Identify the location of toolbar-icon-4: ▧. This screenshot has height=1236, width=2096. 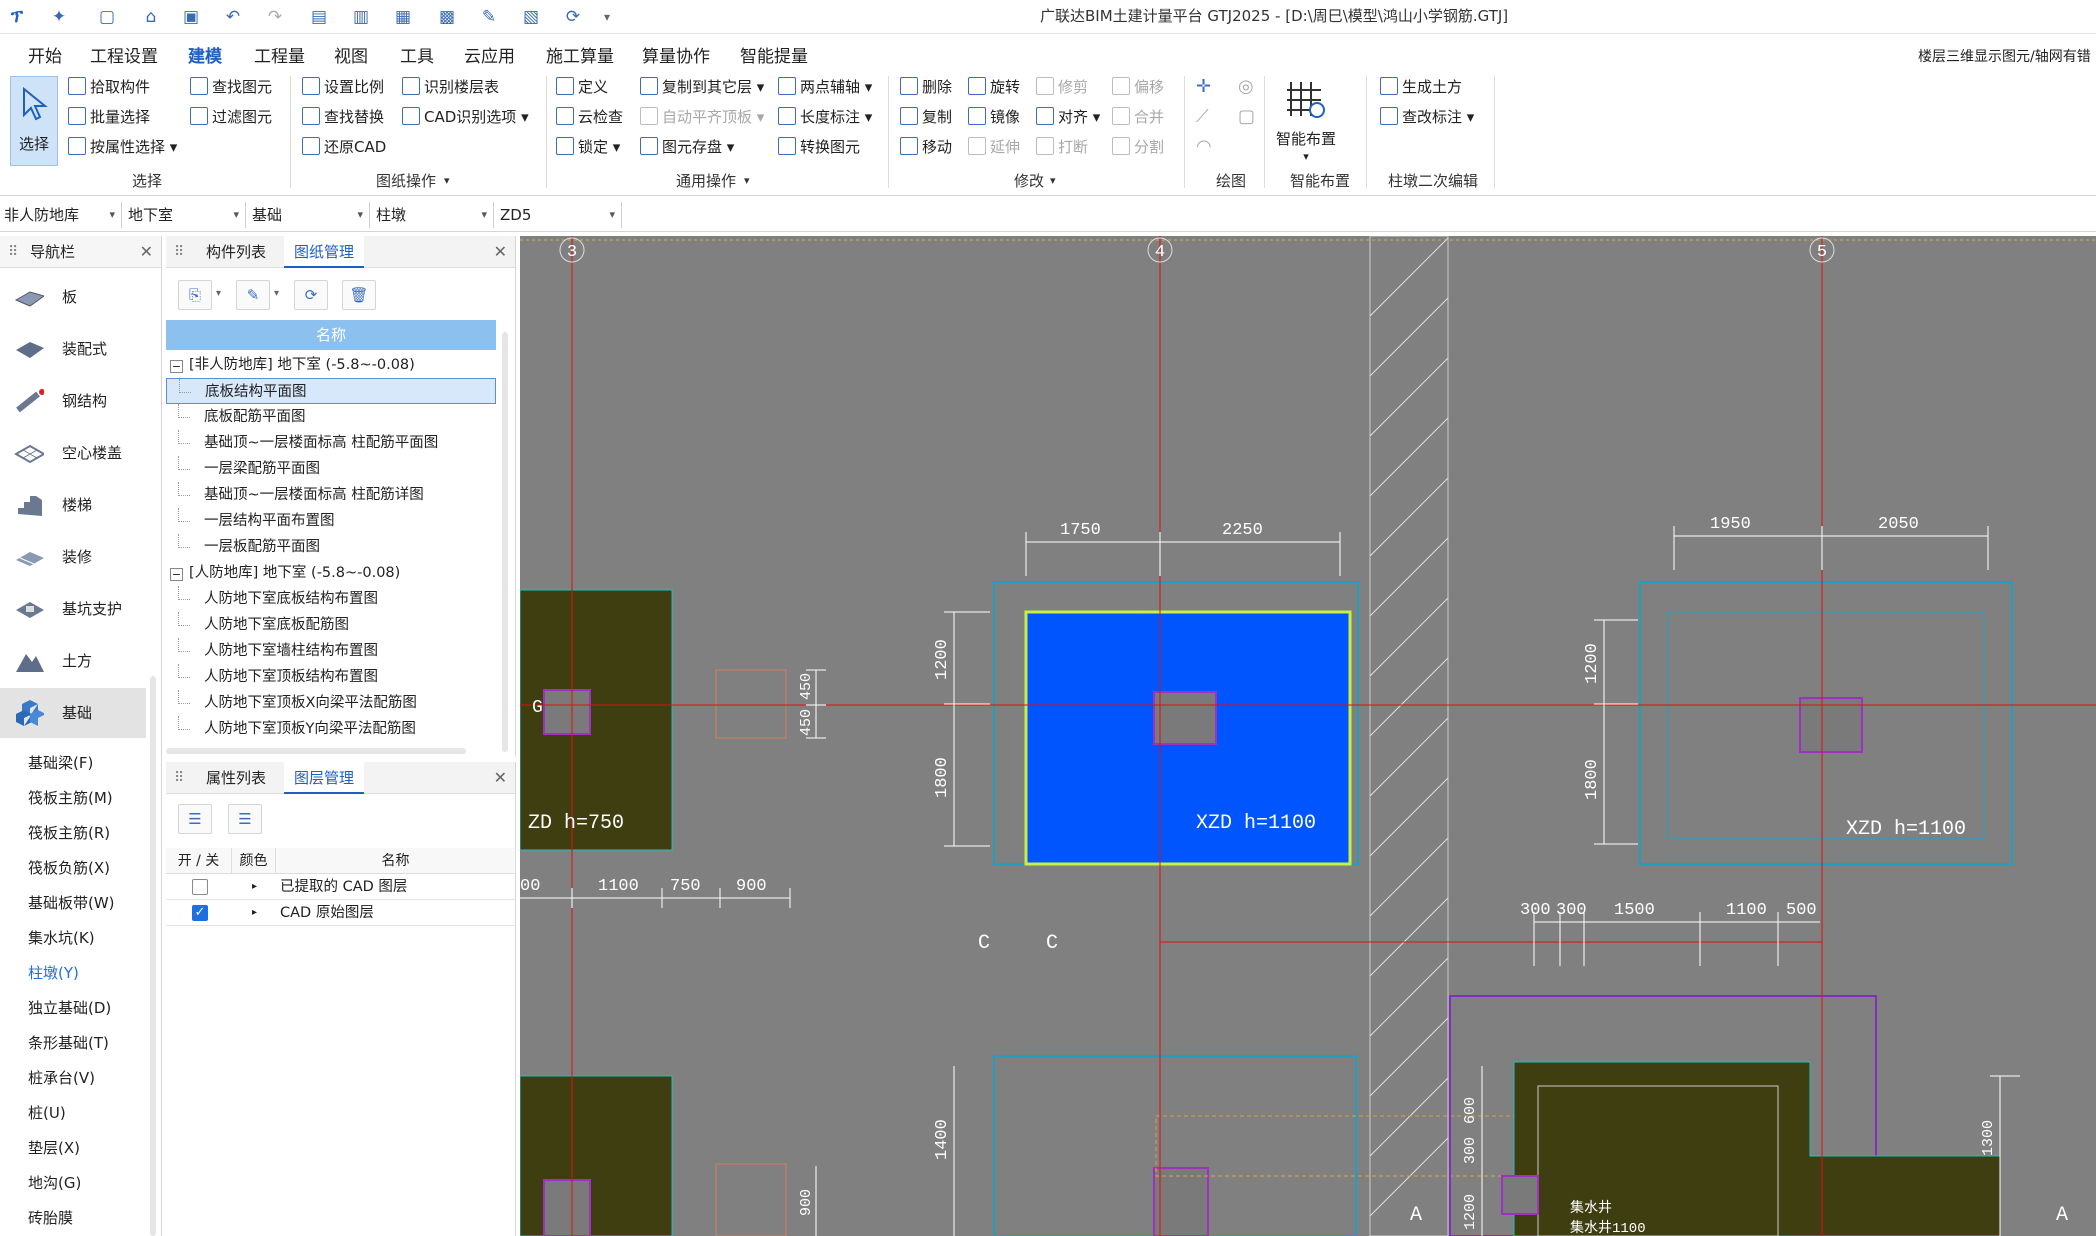
(531, 17).